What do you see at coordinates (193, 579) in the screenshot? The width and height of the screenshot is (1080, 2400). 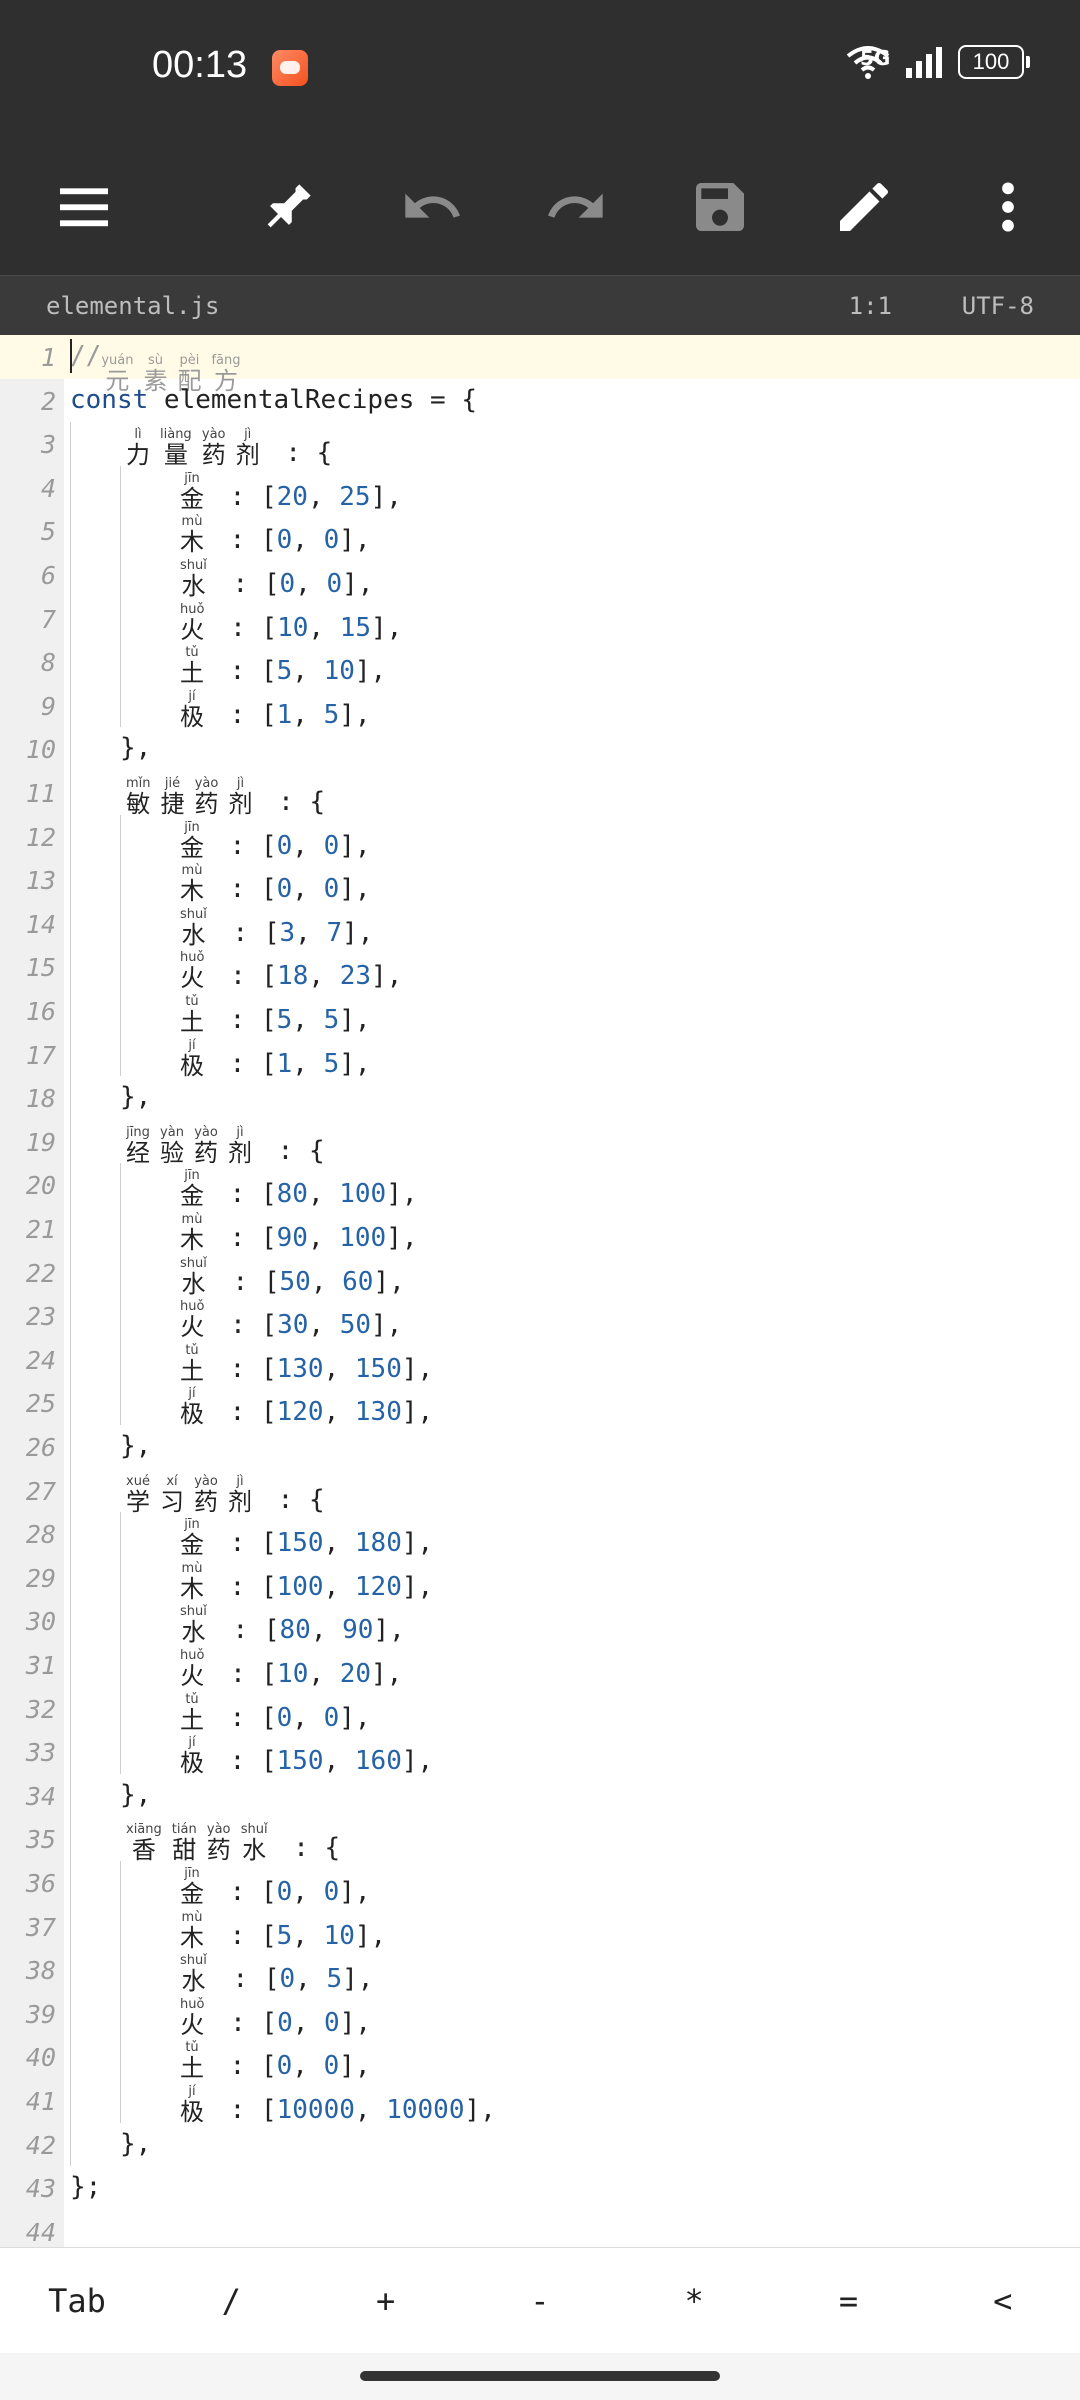 I see `ruby-char: shuǐ 水` at bounding box center [193, 579].